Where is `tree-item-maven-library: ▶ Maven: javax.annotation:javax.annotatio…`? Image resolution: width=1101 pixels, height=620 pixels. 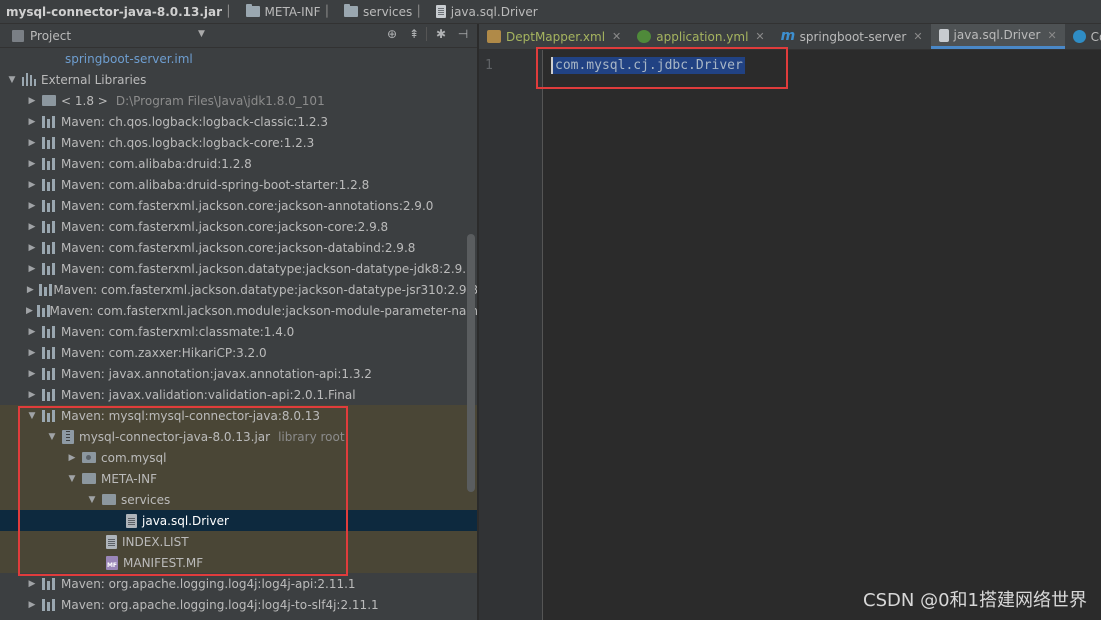
tree-item-maven-library: ▶ Maven: javax.annotation:javax.annotatio… is located at coordinates (238, 373).